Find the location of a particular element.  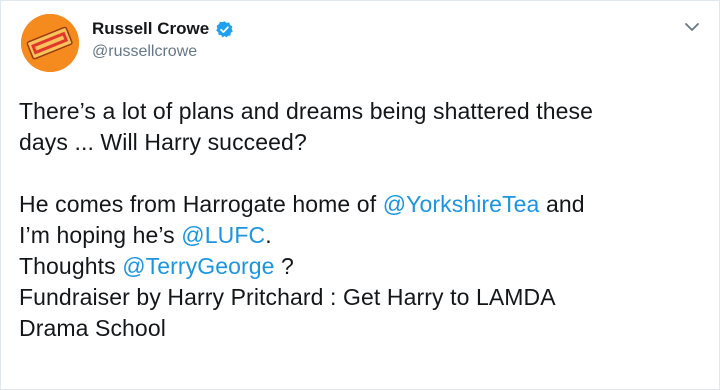

mention-yorkshiretea-link: @YorkshireTea is located at coordinates (461, 204).